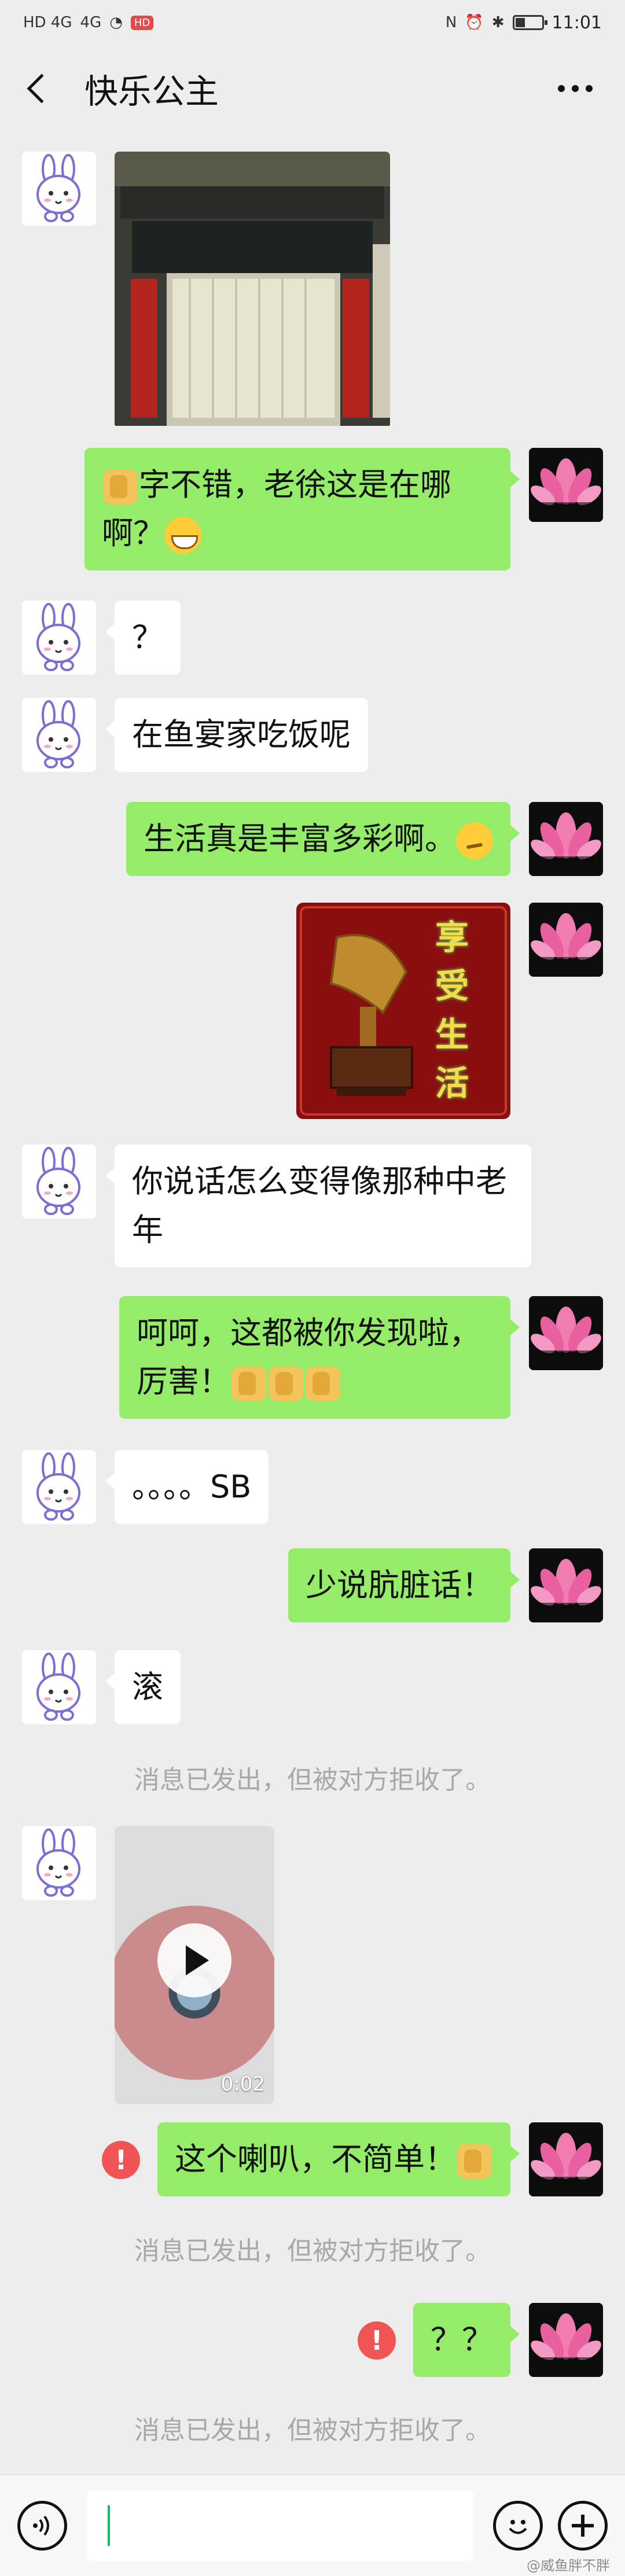  What do you see at coordinates (319, 1357) in the screenshot?
I see `outgoing-message: 呵呵，这都被你发现啦，厉害！` at bounding box center [319, 1357].